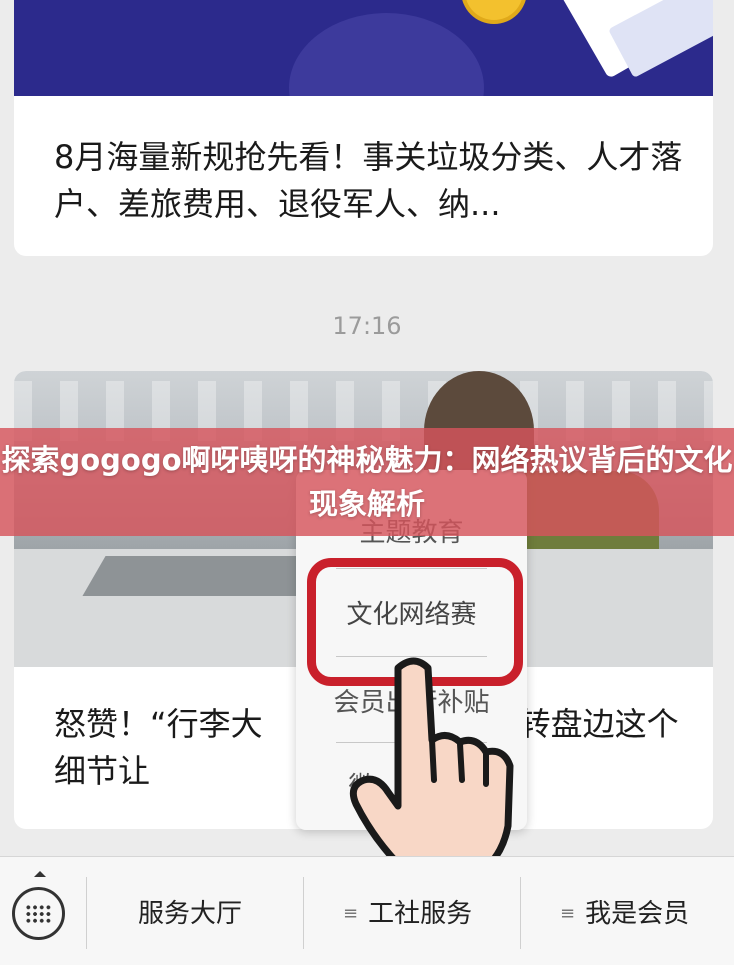 The image size is (734, 965). Describe the element at coordinates (367, 326) in the screenshot. I see `timestamp: 17:16` at that location.